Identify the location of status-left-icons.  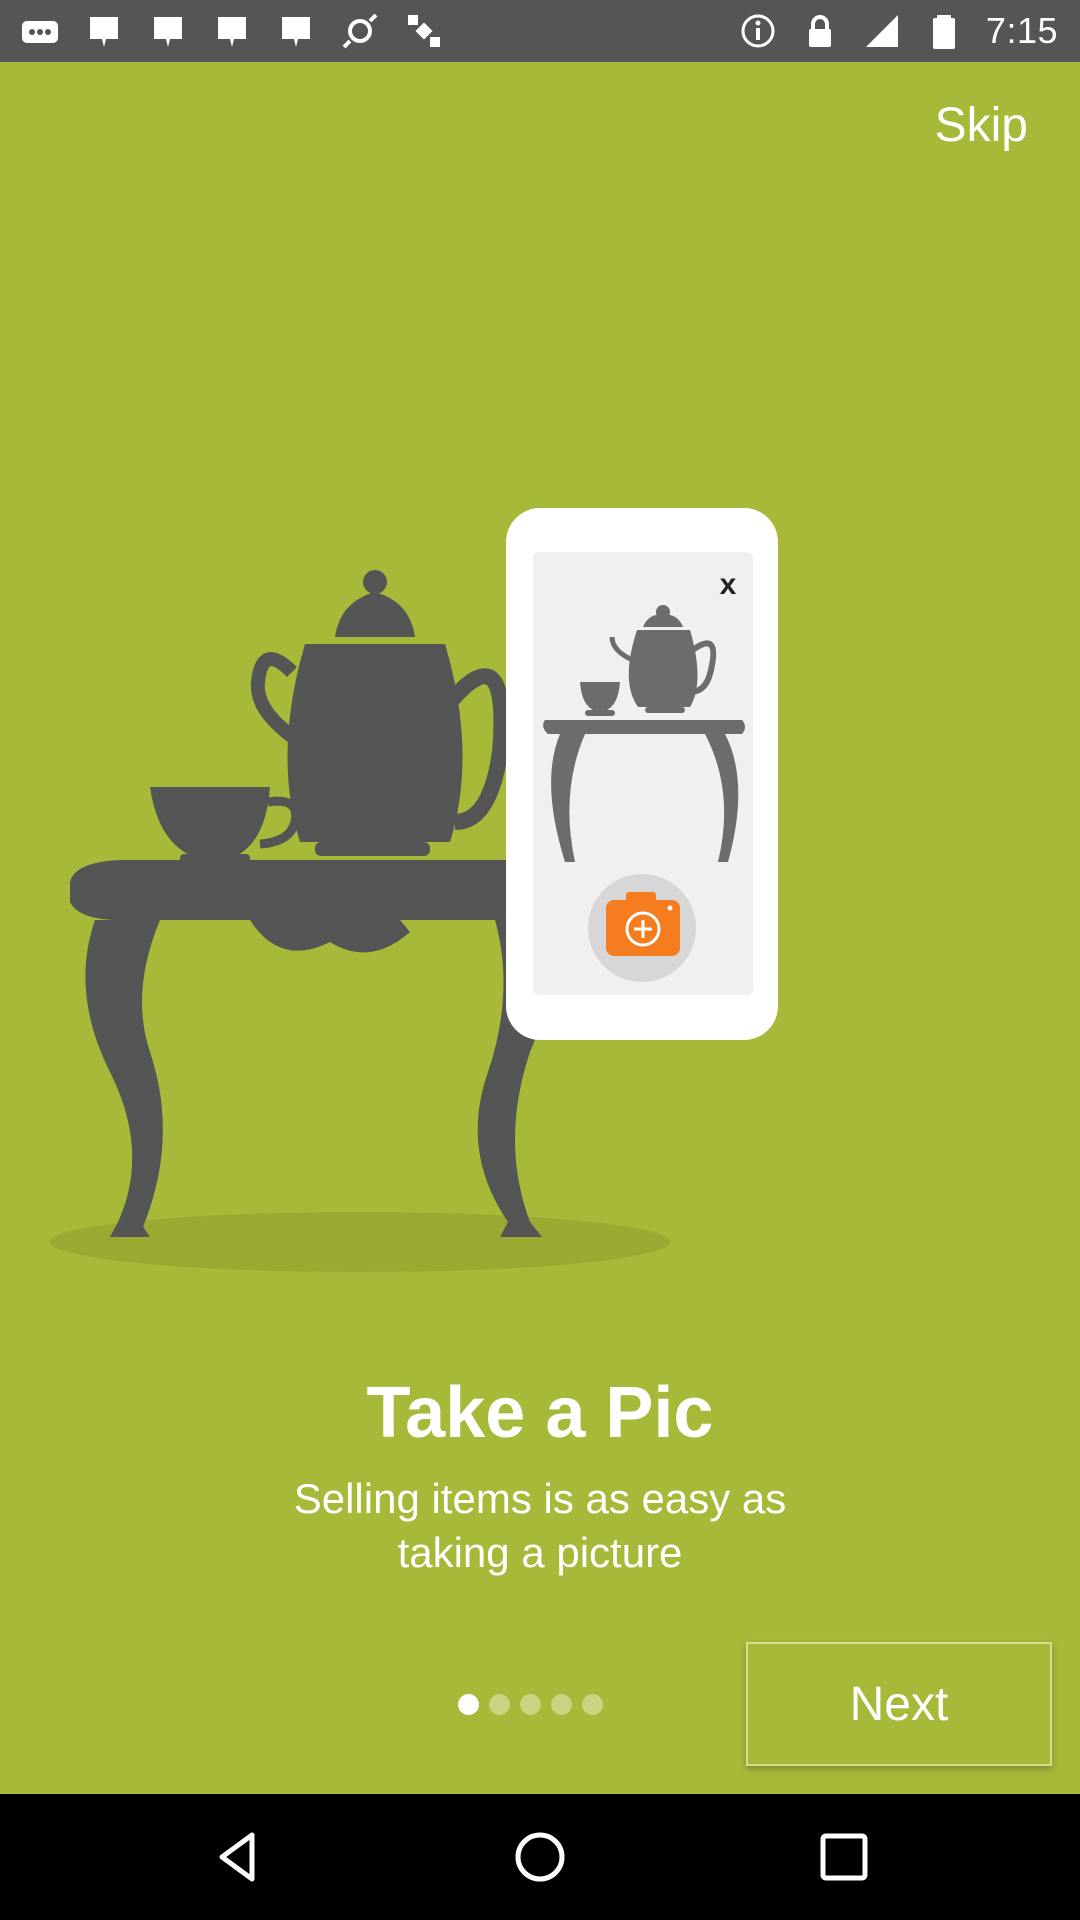
(232, 31).